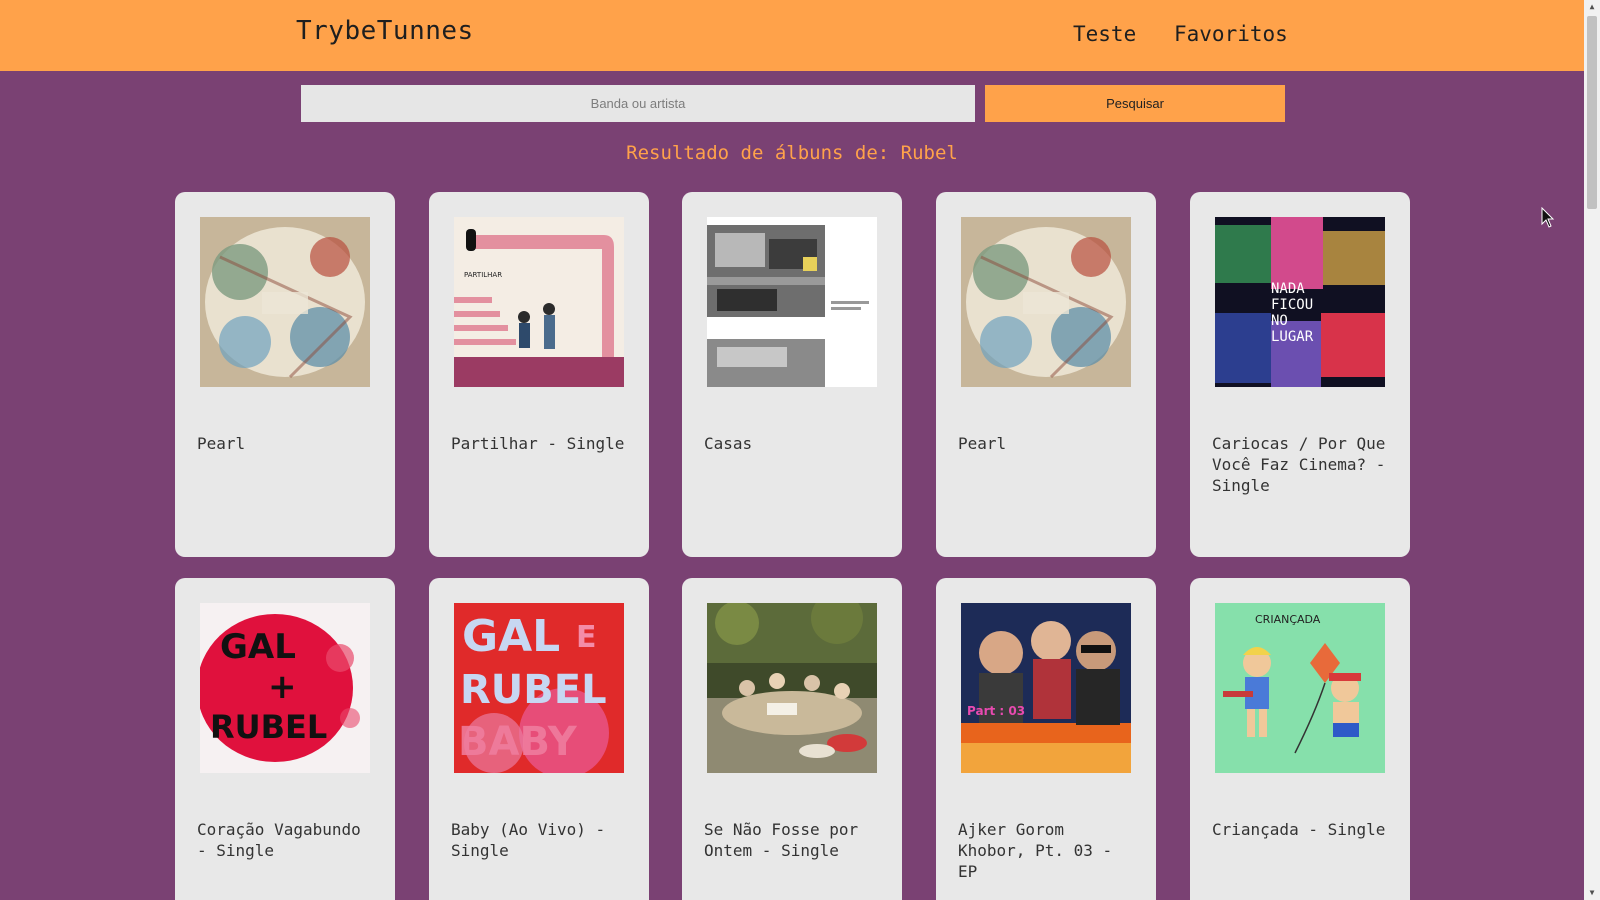  Describe the element at coordinates (1288, 289) in the screenshot. I see `cover-text: NADA` at that location.